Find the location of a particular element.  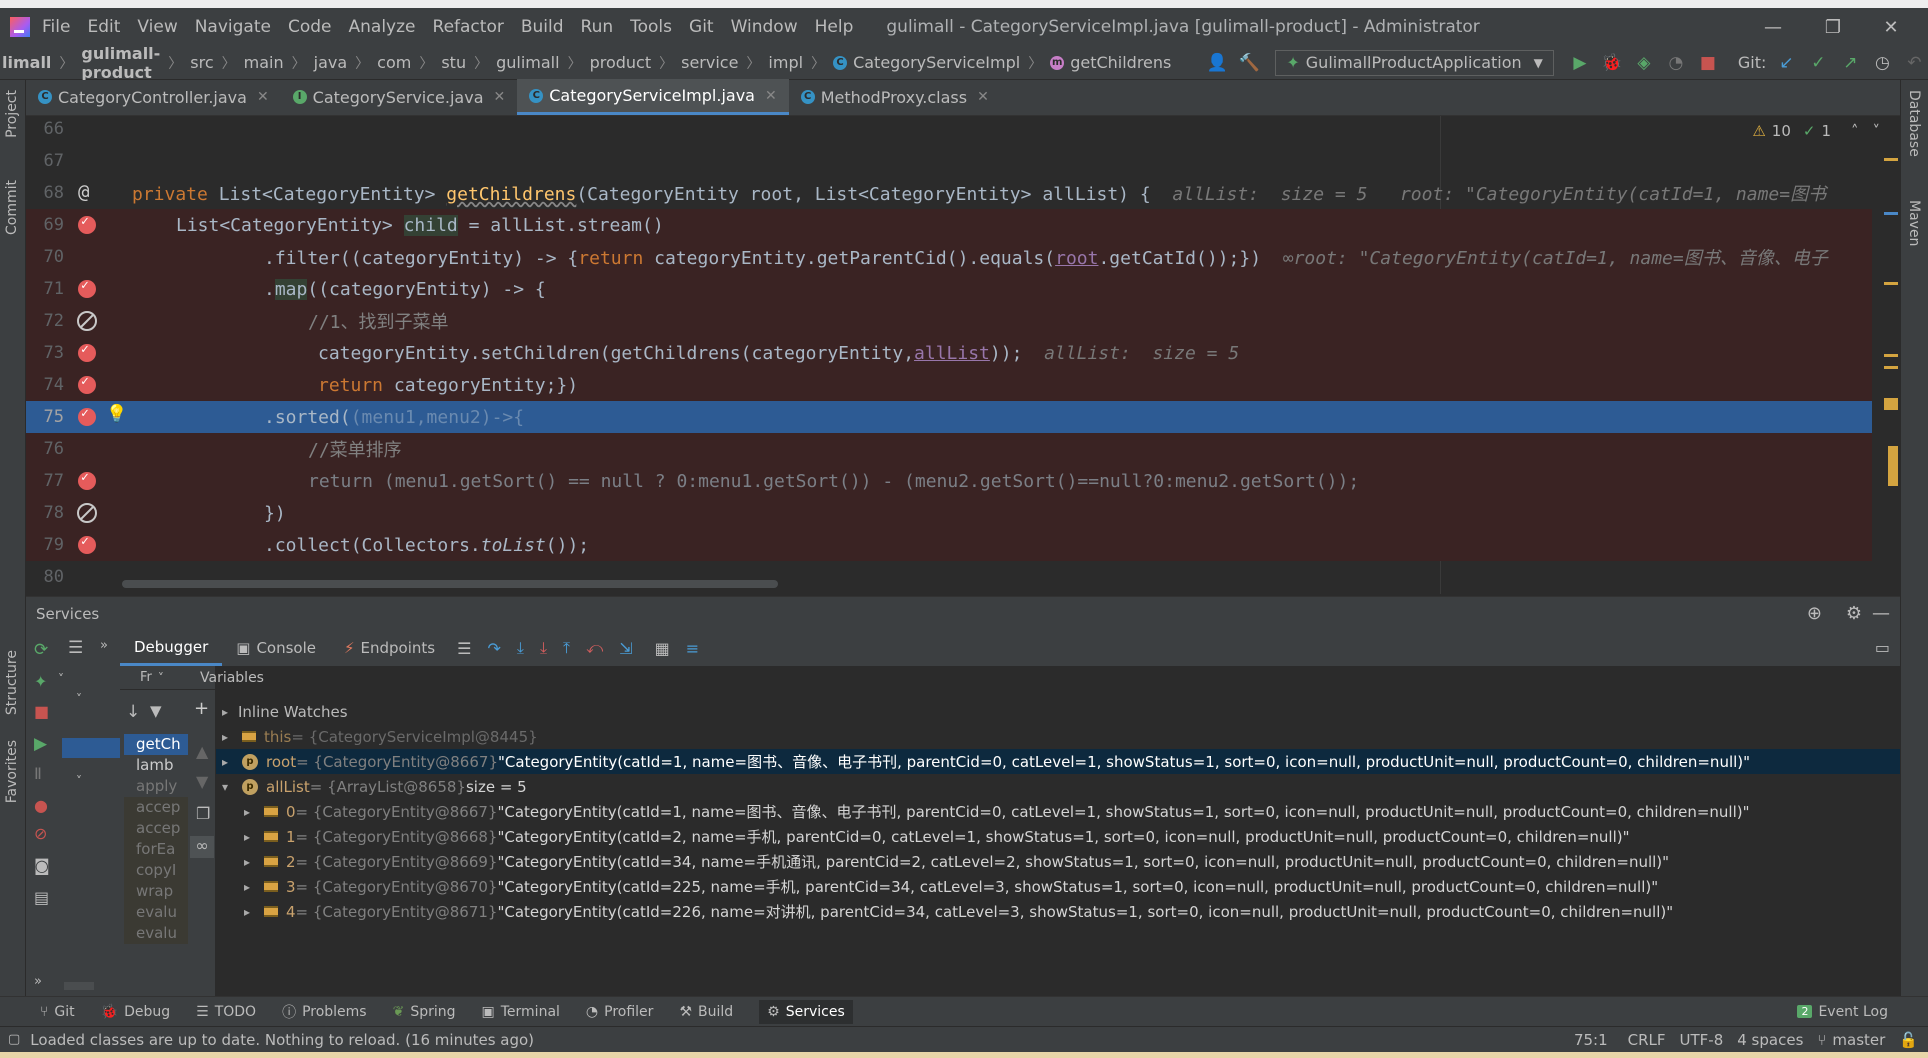

breadcrumb-service: service is located at coordinates (709, 62).